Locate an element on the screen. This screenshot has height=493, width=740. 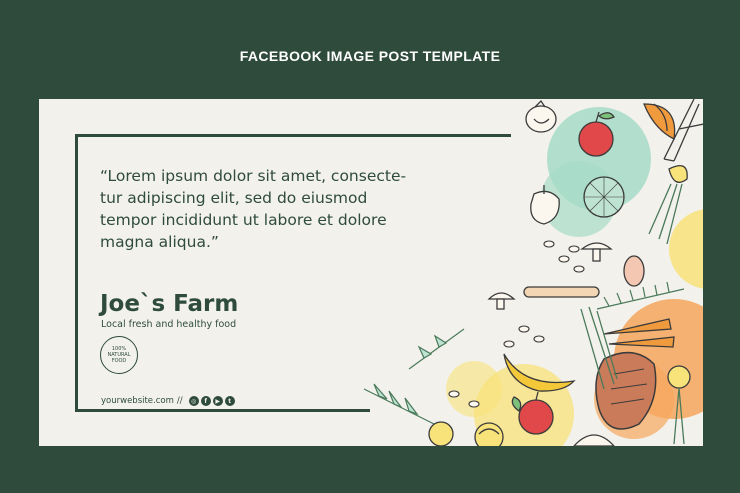
sausage-icon is located at coordinates (561, 292).